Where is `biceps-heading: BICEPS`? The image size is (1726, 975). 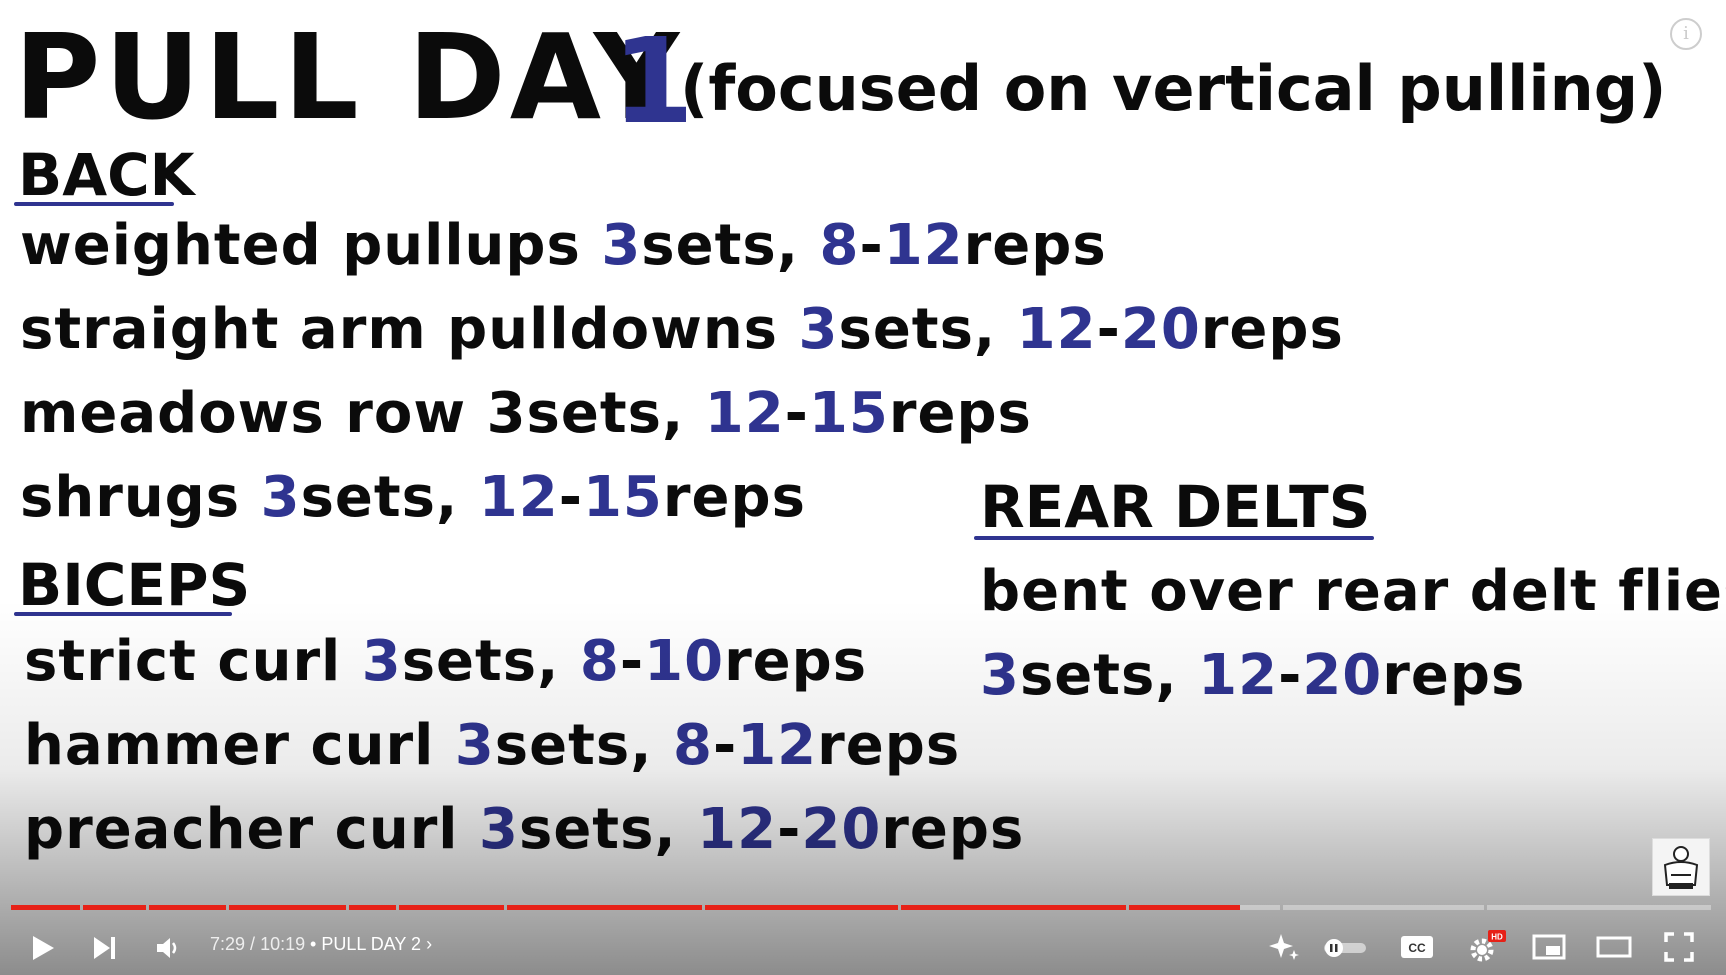 biceps-heading: BICEPS is located at coordinates (134, 585).